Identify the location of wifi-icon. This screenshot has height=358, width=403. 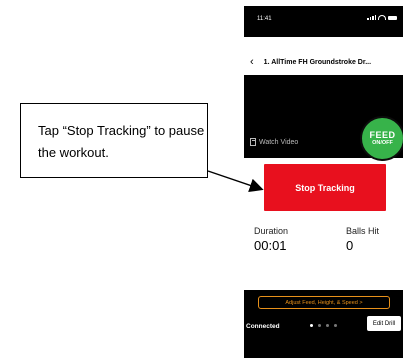
(382, 17).